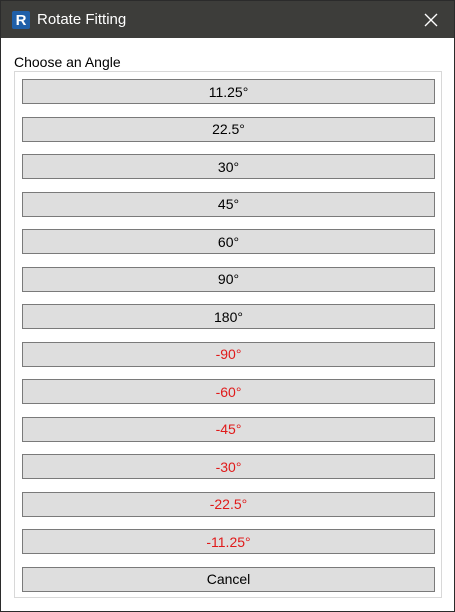 The width and height of the screenshot is (455, 612). Describe the element at coordinates (228, 579) in the screenshot. I see `cancel-button: Cancel` at that location.